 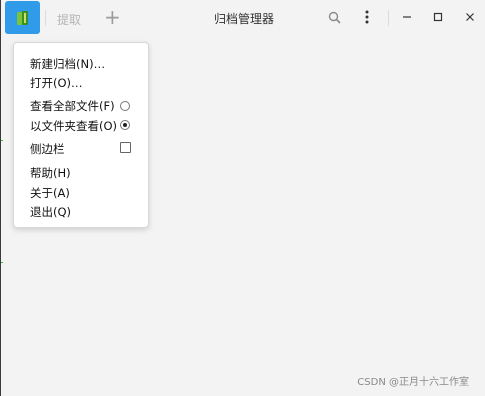 I want to click on add-button: +, so click(x=112, y=17).